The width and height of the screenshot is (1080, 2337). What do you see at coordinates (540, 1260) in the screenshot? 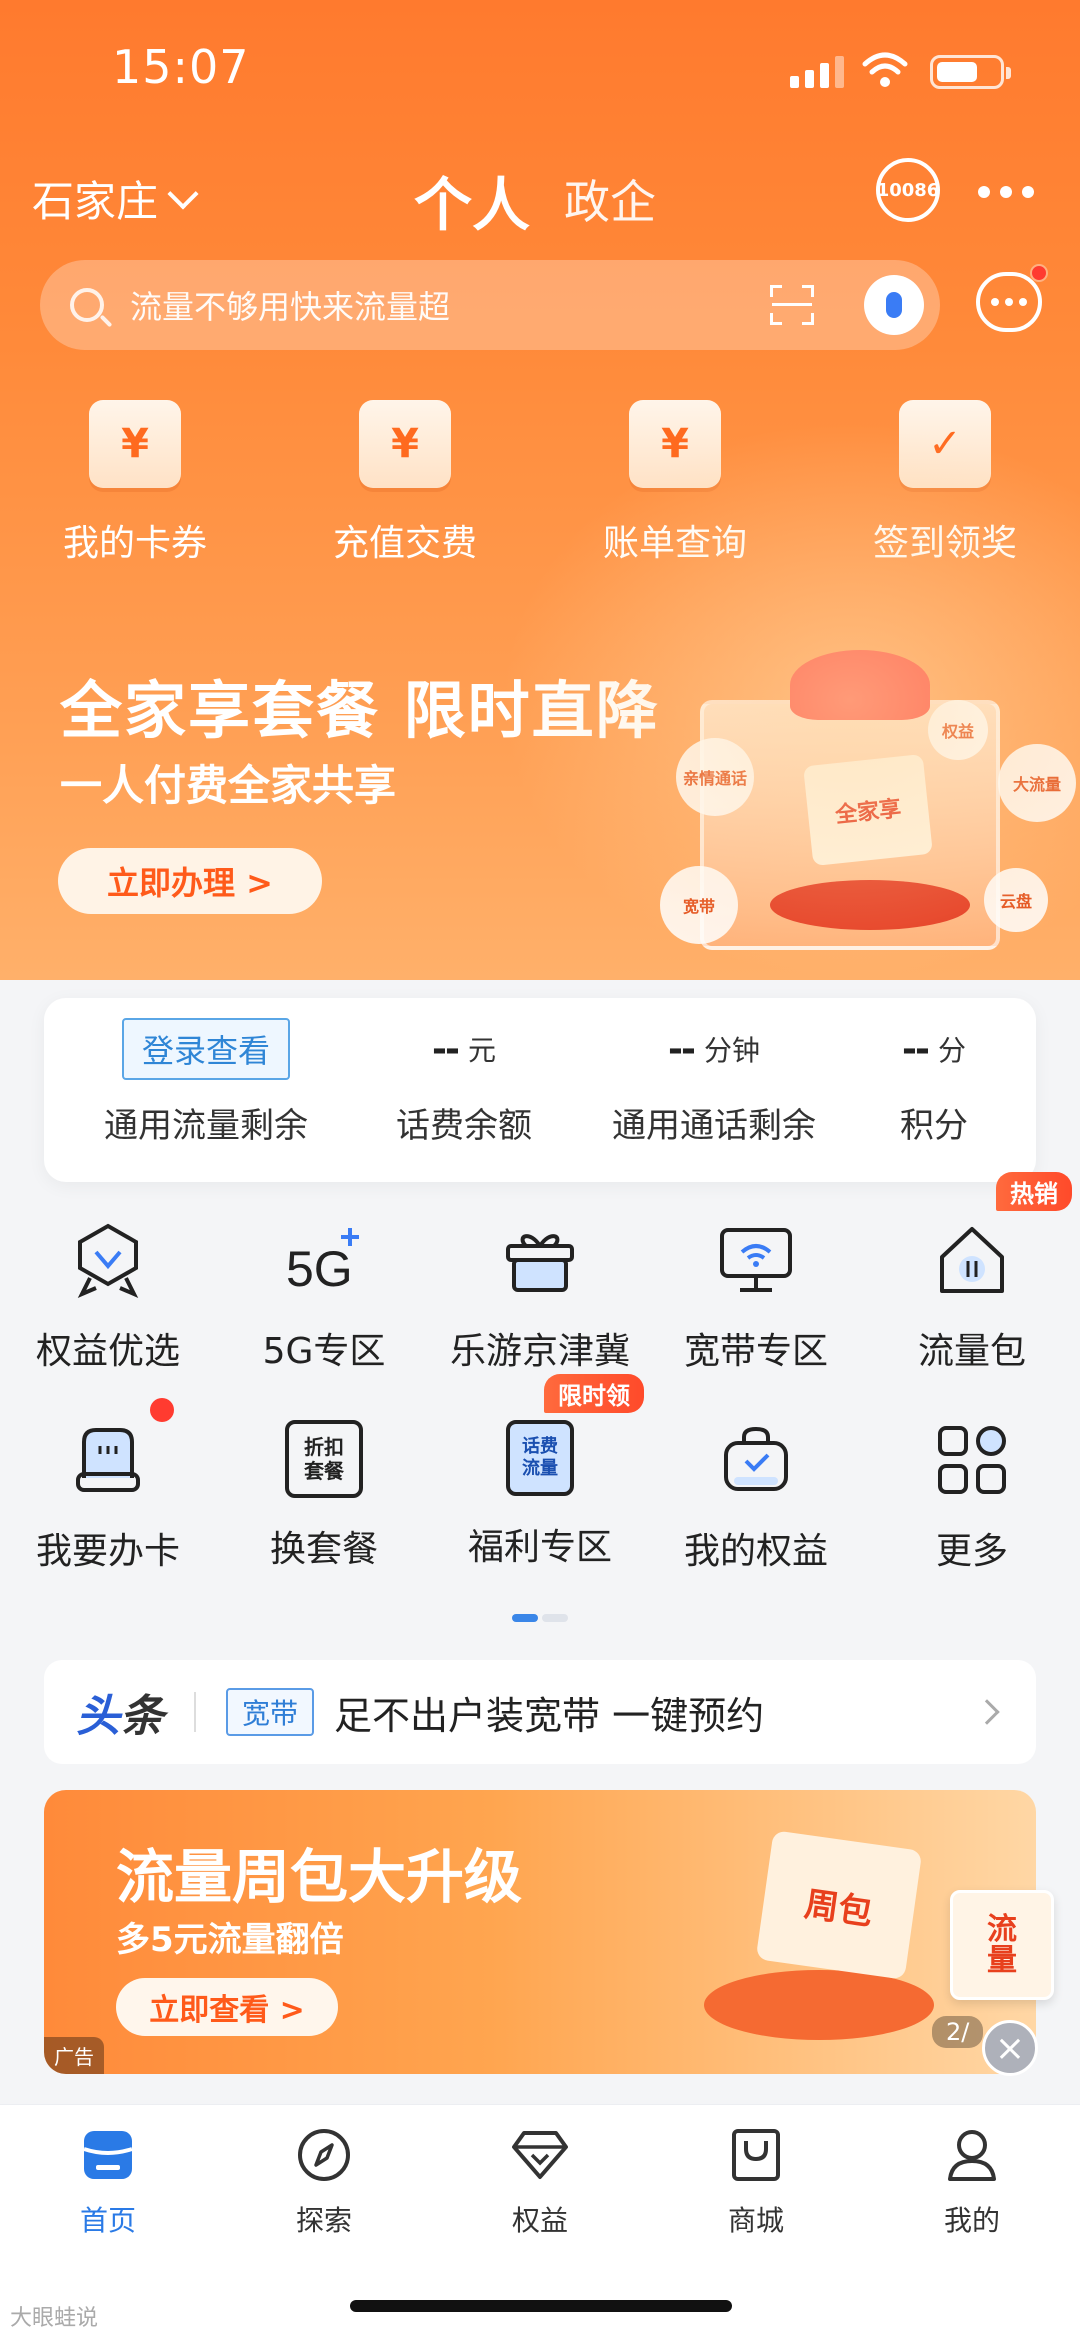
I see `gift-icon` at bounding box center [540, 1260].